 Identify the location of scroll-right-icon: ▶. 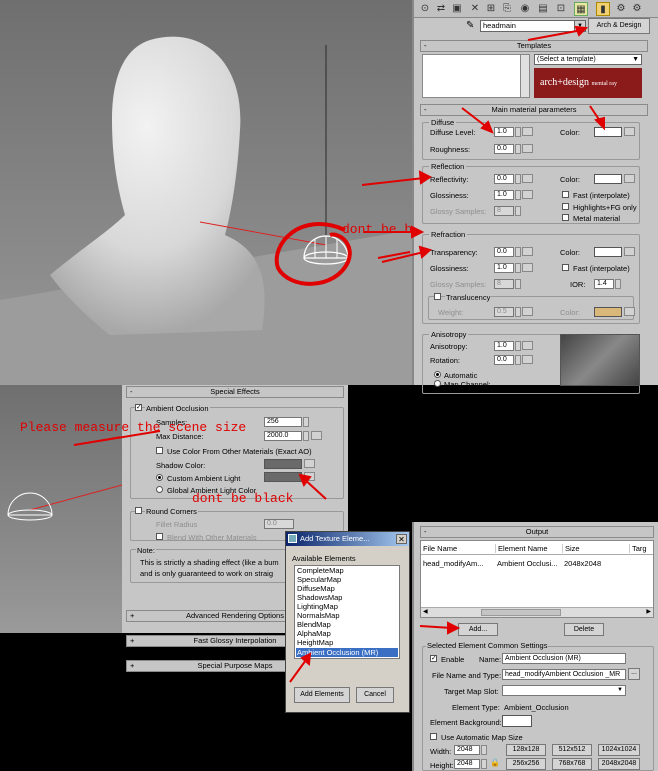
(648, 611).